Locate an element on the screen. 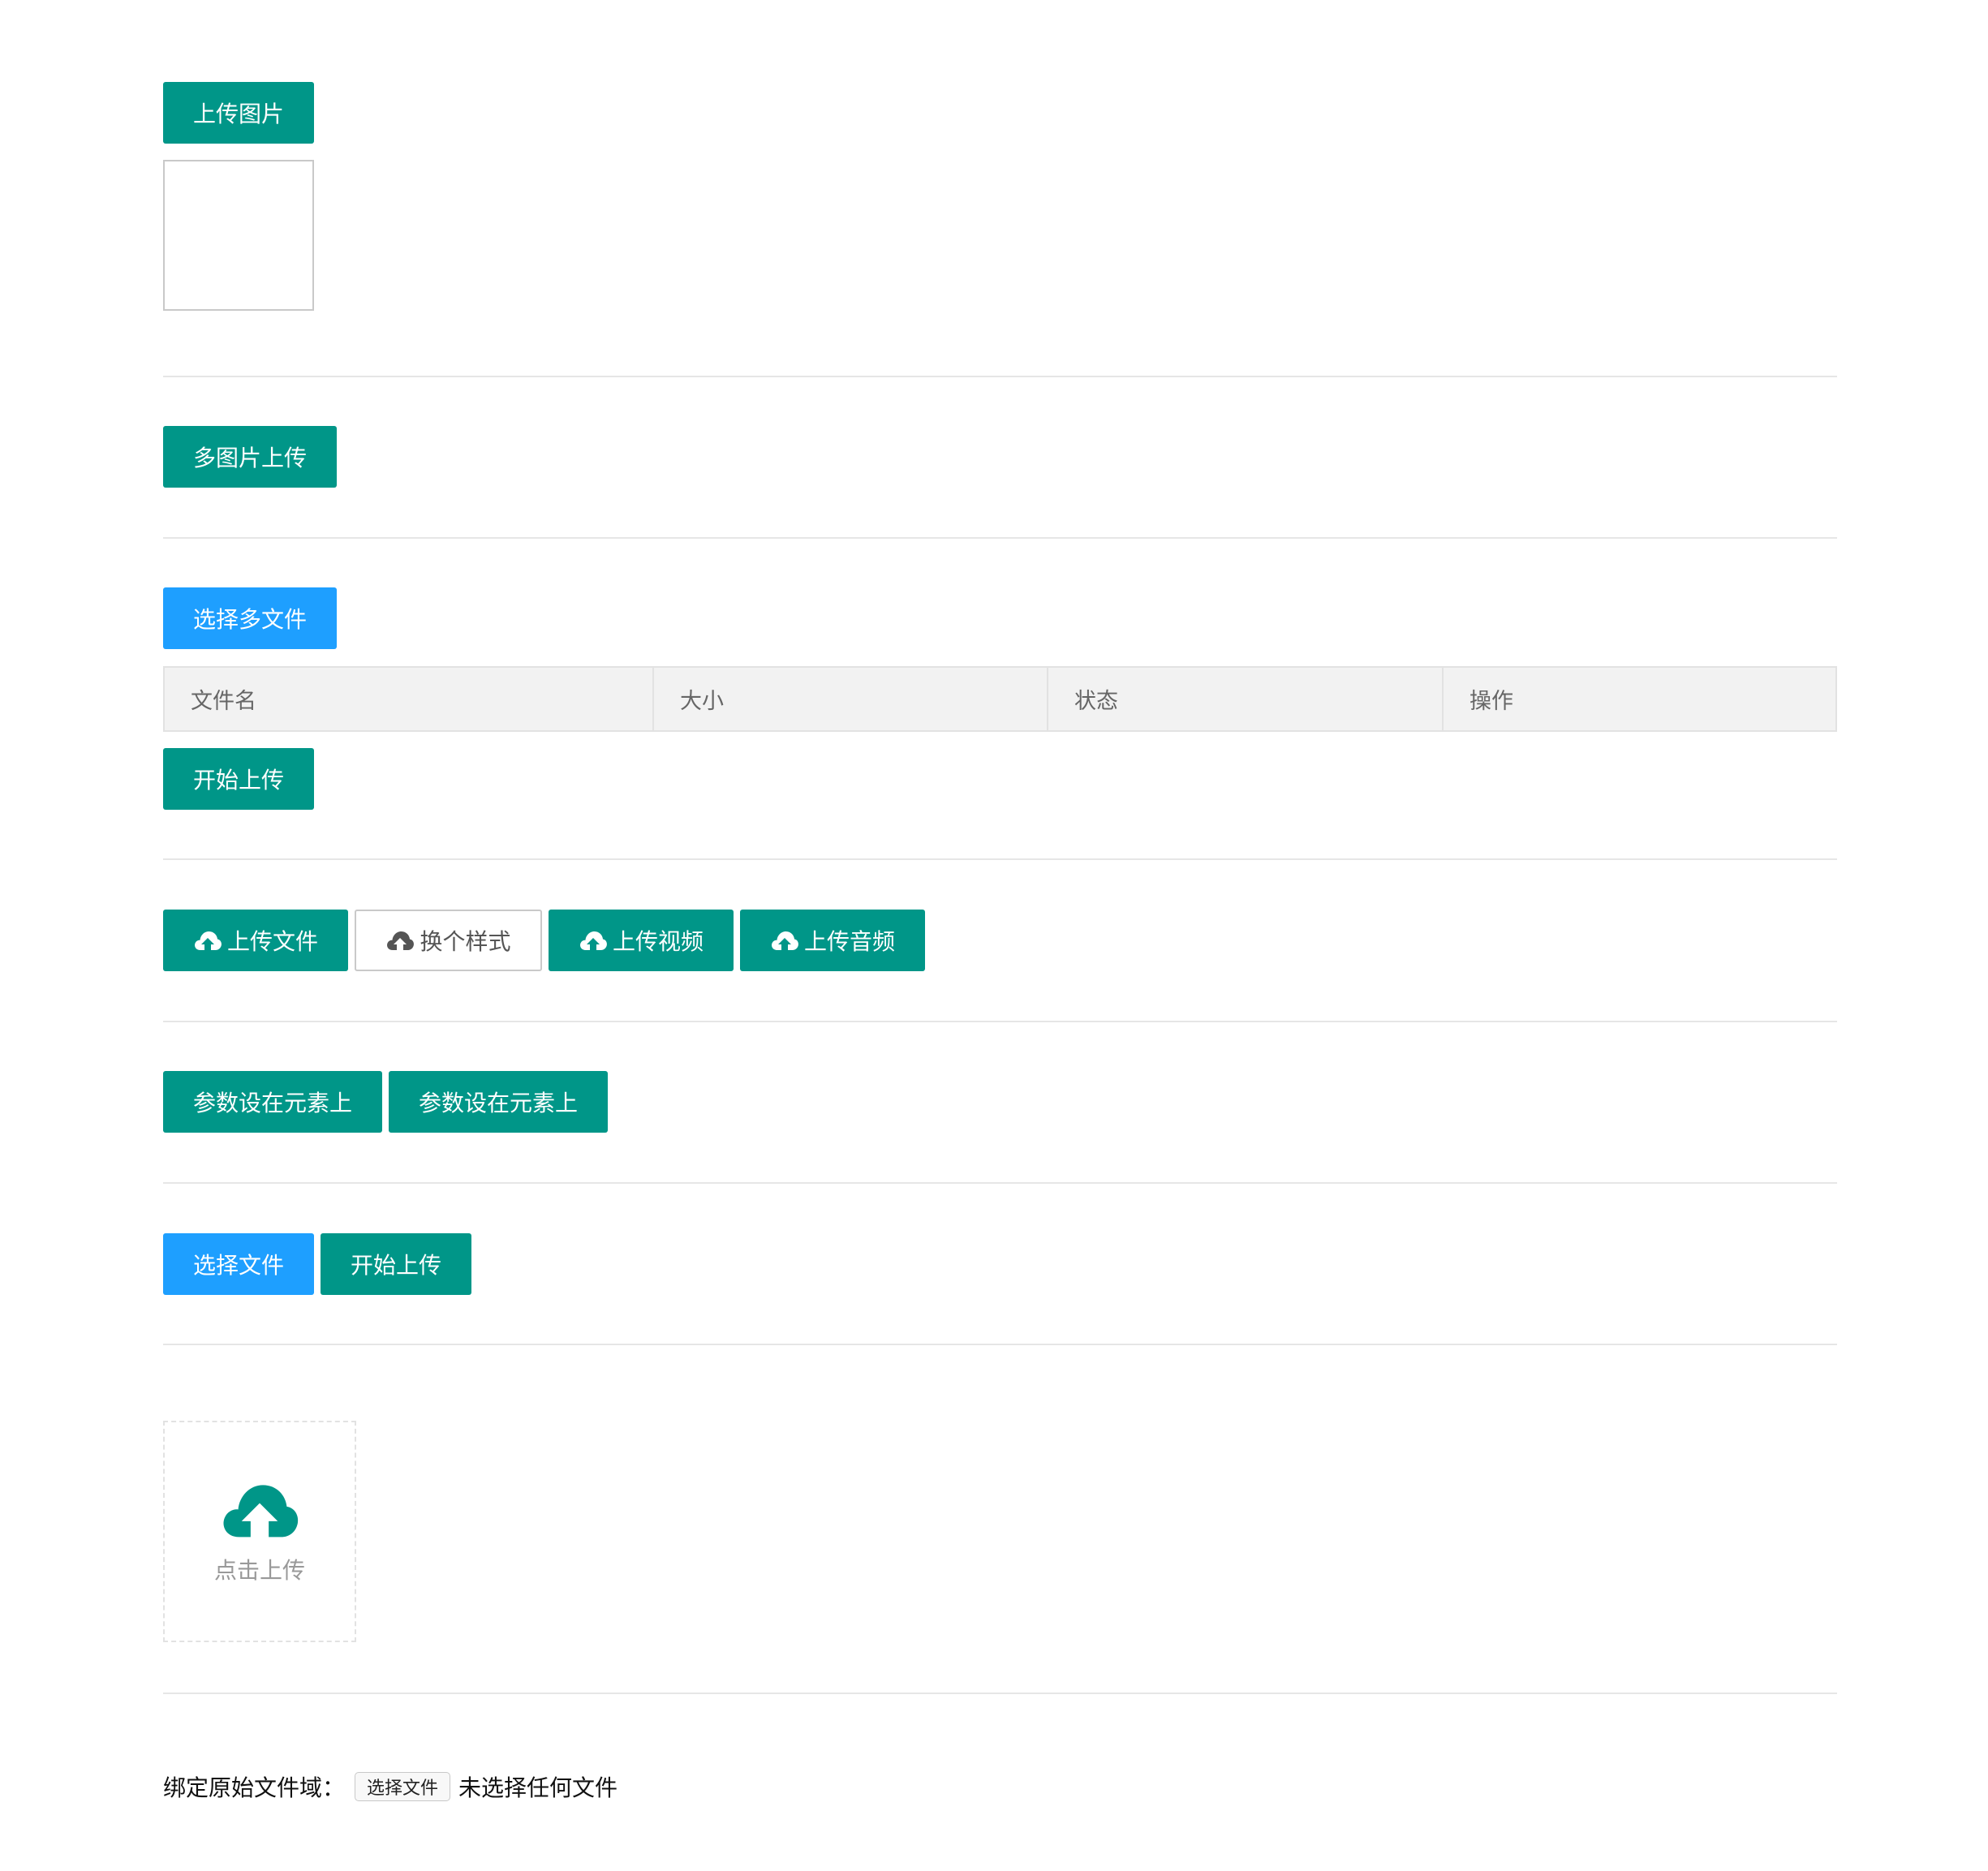 The image size is (1988, 1871). column-header-status: 状态 is located at coordinates (1246, 699).